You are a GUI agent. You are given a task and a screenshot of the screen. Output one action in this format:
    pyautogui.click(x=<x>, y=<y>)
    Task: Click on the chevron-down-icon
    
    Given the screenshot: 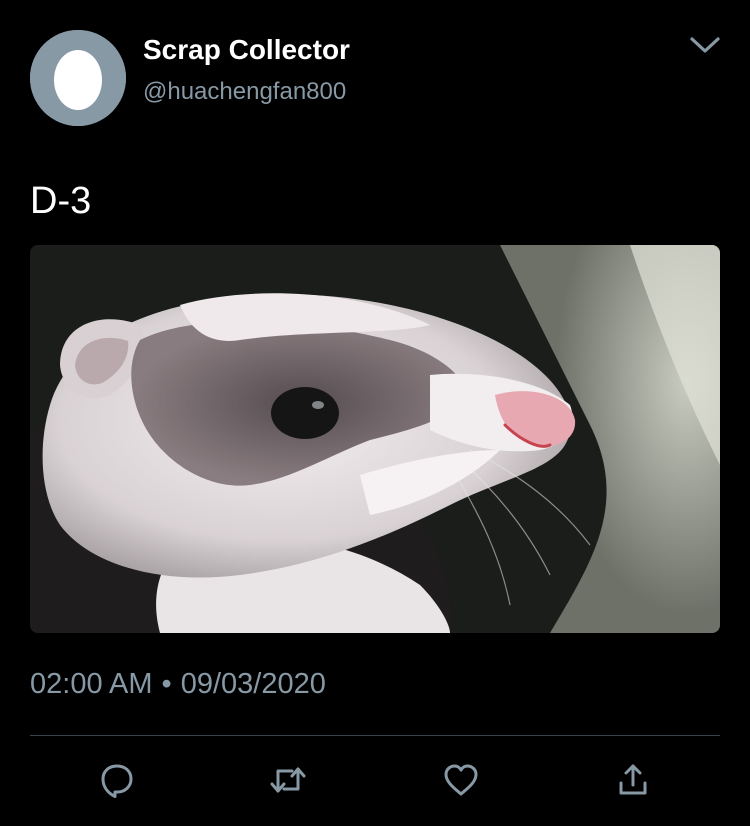 What is the action you would take?
    pyautogui.click(x=705, y=45)
    